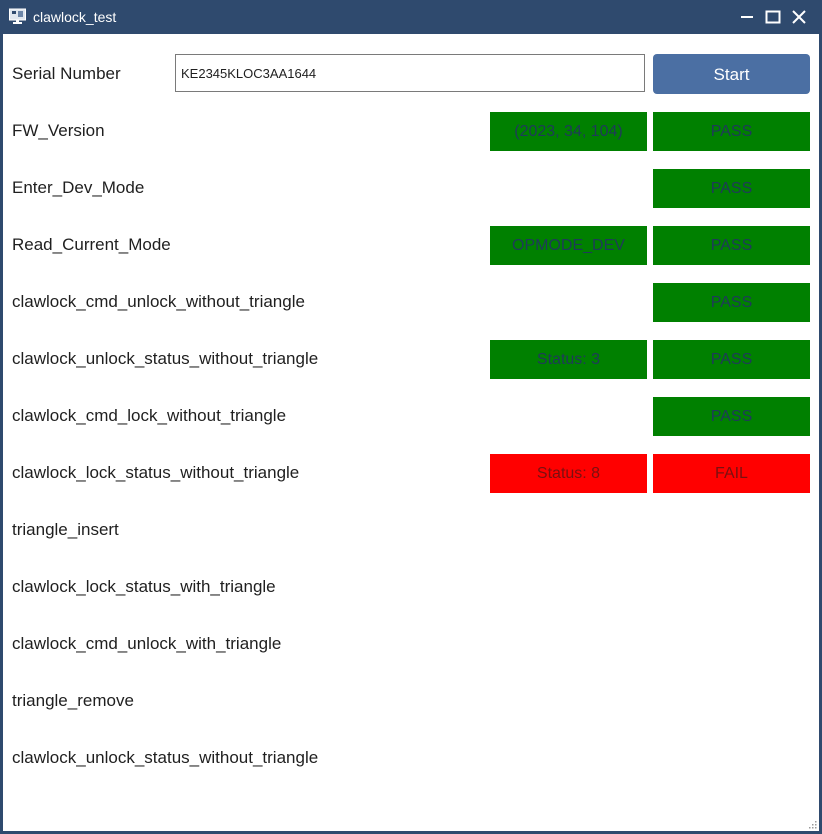 This screenshot has width=822, height=834. Describe the element at coordinates (165, 358) in the screenshot. I see `test-label-unlock-status-without-triangle: clawlock_unlock_status_without_triangle` at that location.